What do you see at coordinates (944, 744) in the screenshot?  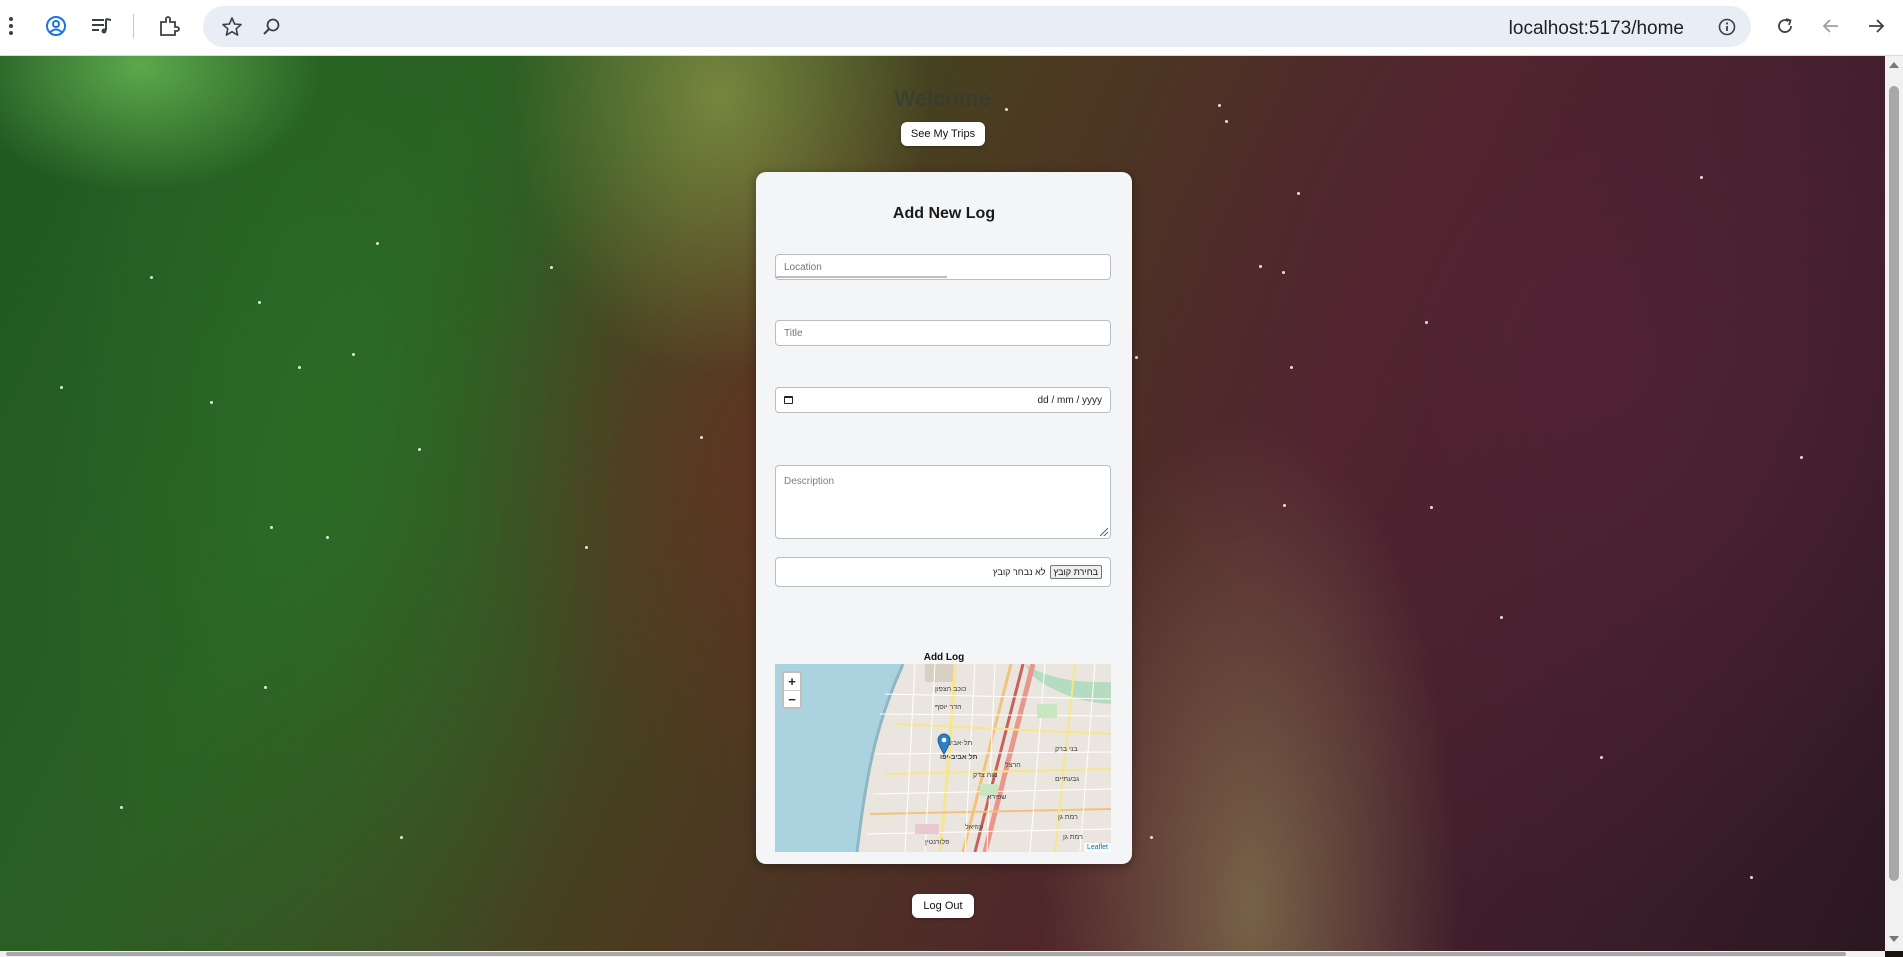 I see `map-marker-icon` at bounding box center [944, 744].